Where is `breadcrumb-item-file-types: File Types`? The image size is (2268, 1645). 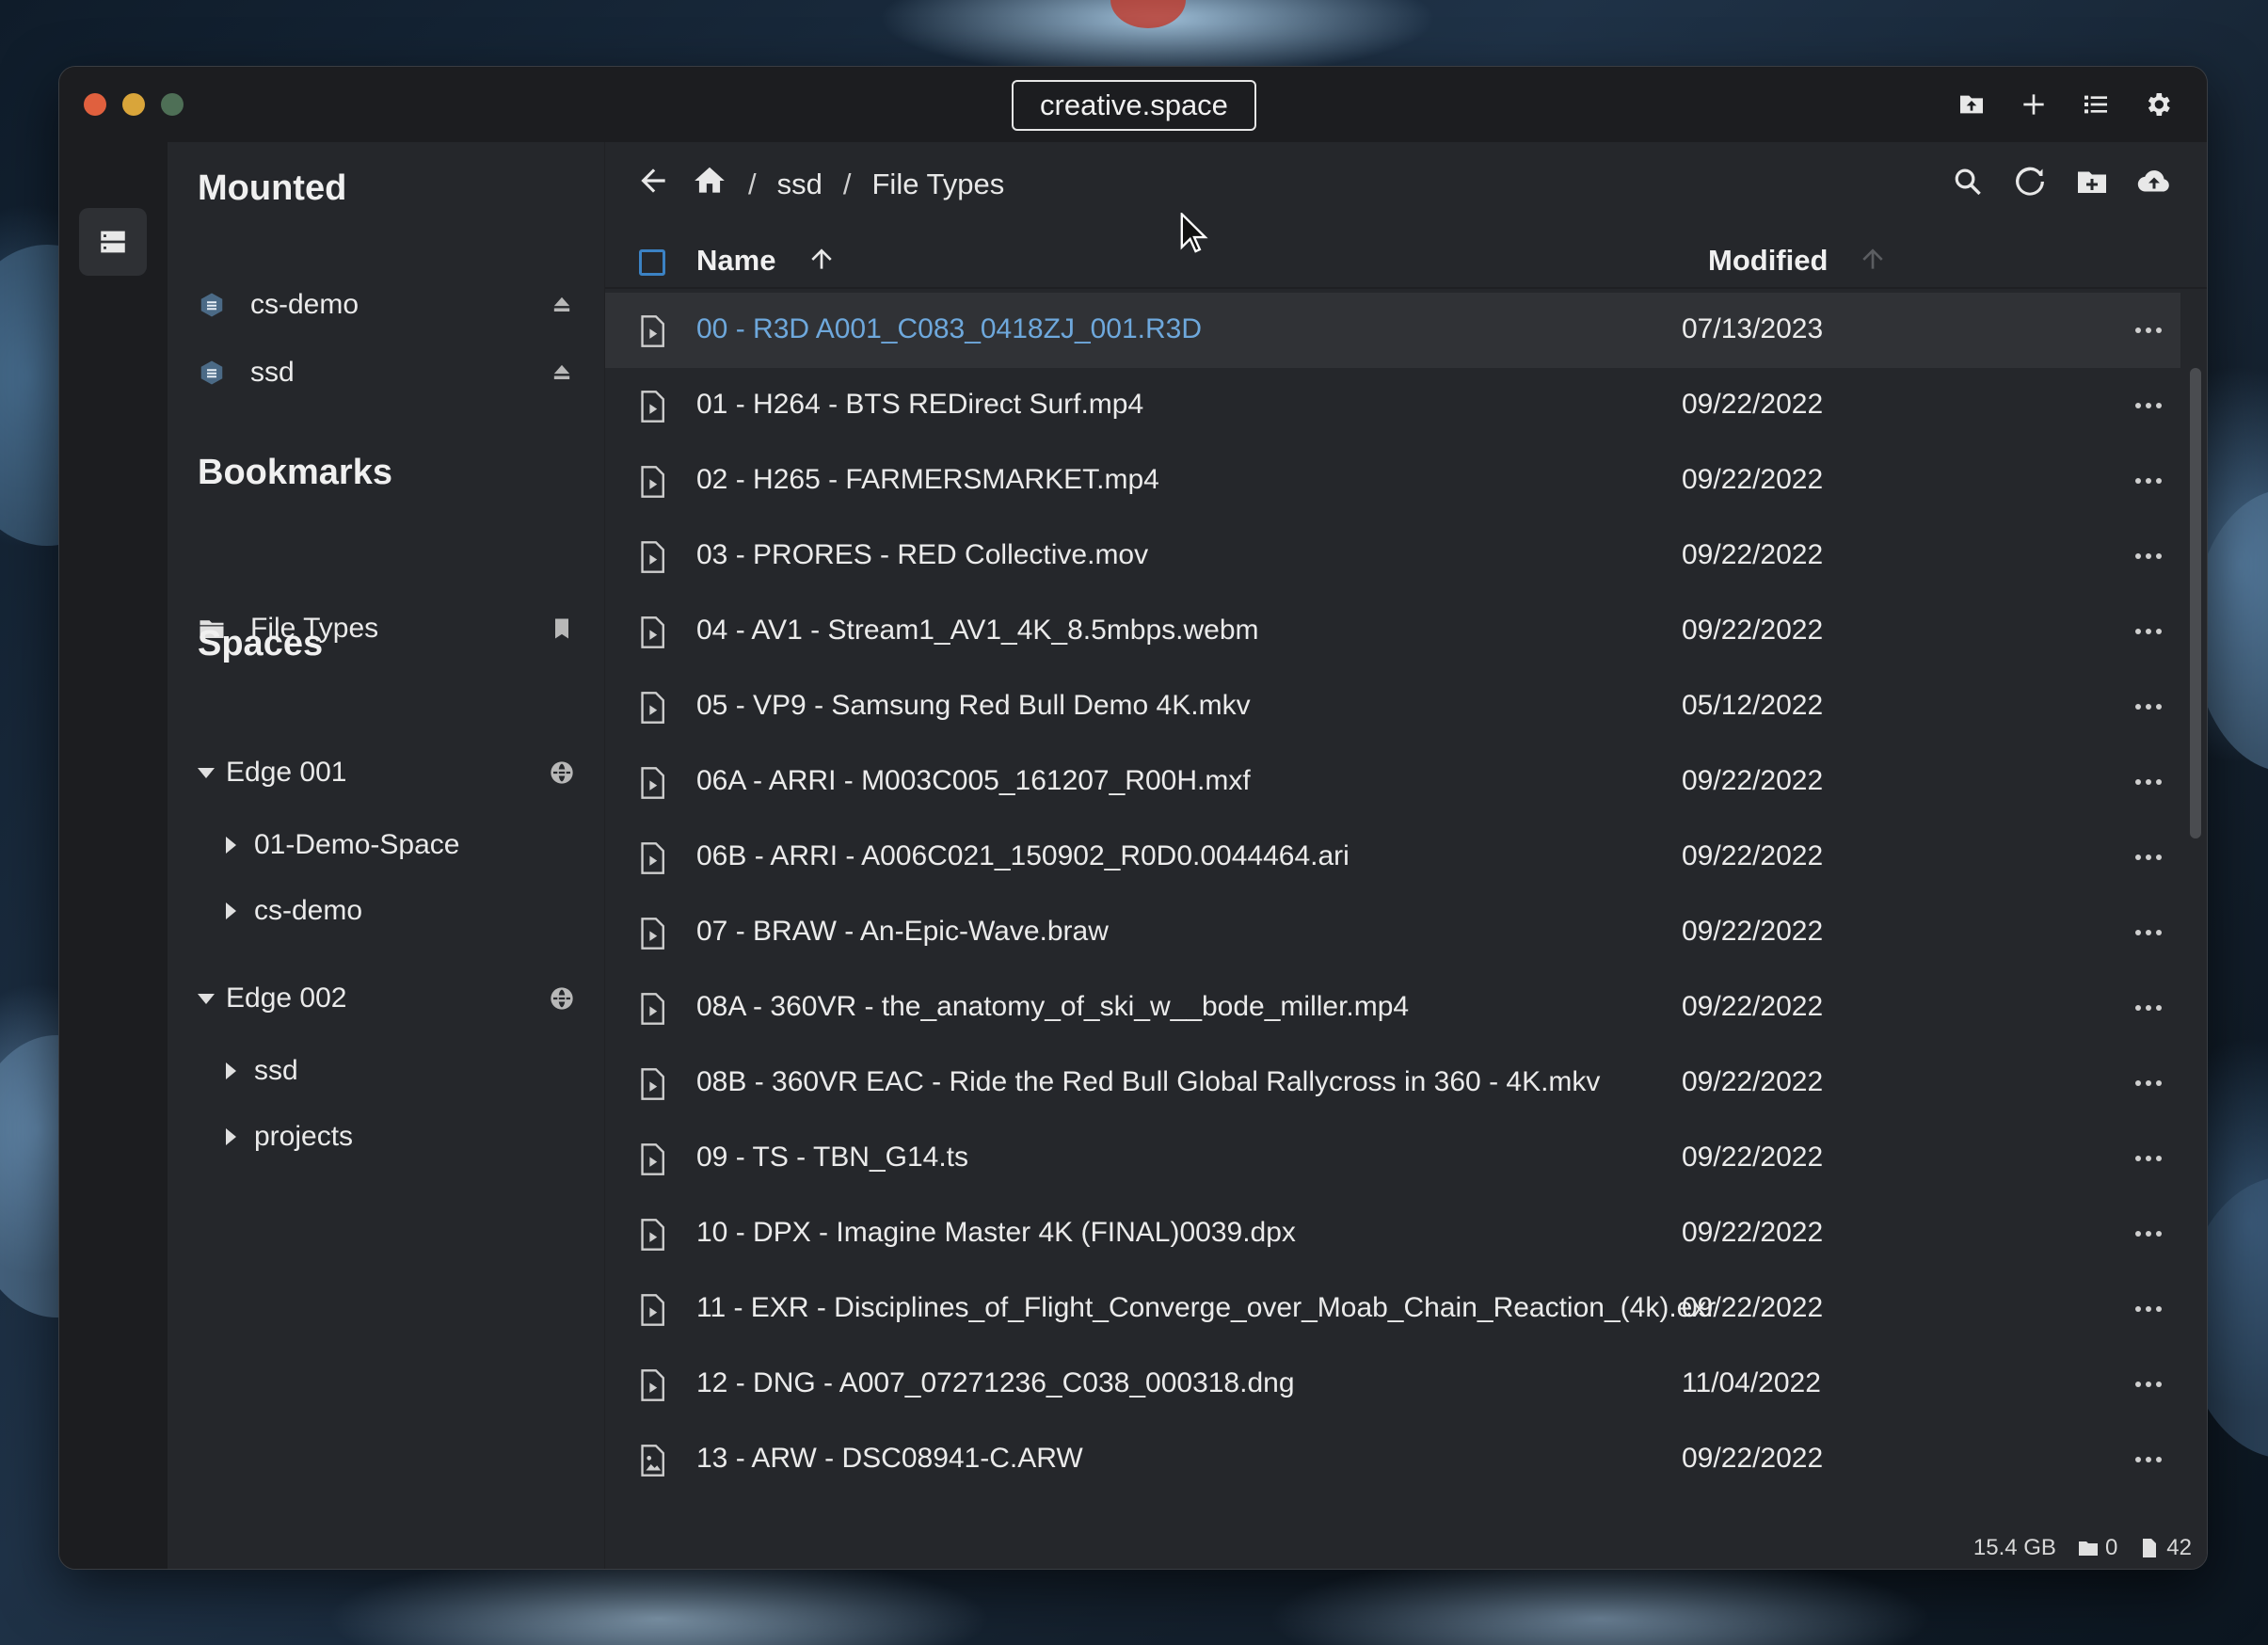 breadcrumb-item-file-types: File Types is located at coordinates (938, 184).